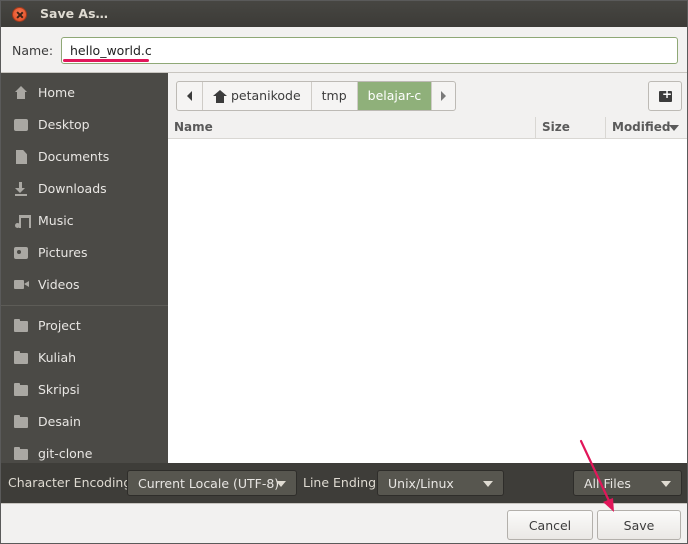 The image size is (688, 544). Describe the element at coordinates (57, 357) in the screenshot. I see `sidebar-item-label: Kuliah` at that location.